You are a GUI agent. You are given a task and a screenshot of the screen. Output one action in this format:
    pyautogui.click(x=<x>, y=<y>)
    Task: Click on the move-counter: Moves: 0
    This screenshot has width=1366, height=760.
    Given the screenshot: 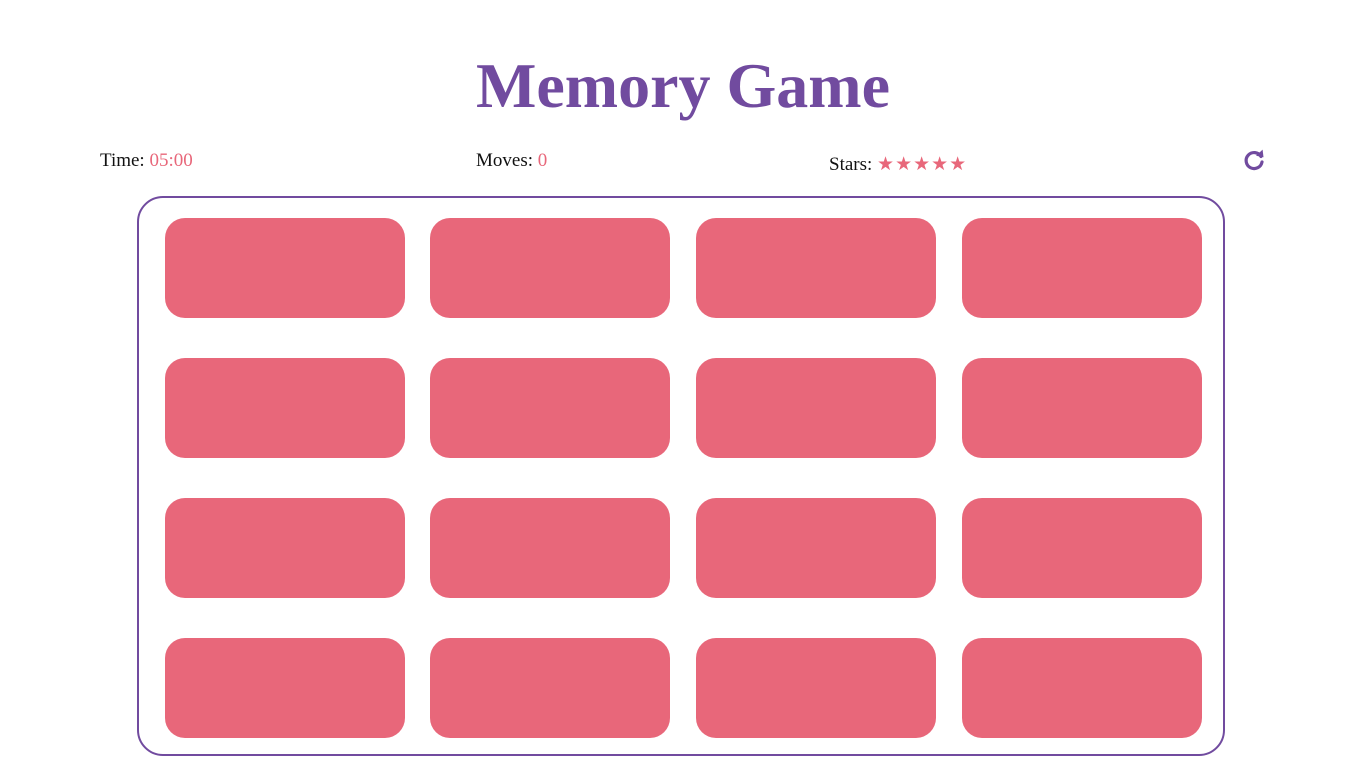 What is the action you would take?
    pyautogui.click(x=511, y=161)
    